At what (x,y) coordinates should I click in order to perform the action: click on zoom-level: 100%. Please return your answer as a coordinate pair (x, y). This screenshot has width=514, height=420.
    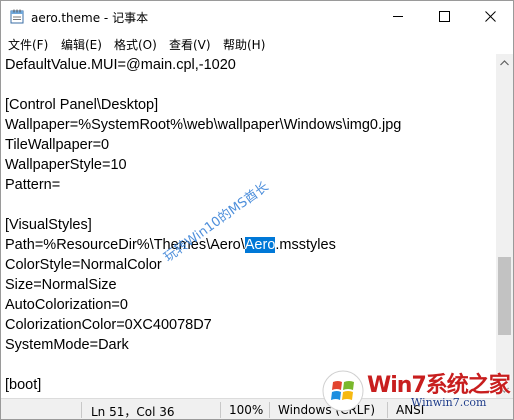
    Looking at the image, I should click on (246, 410).